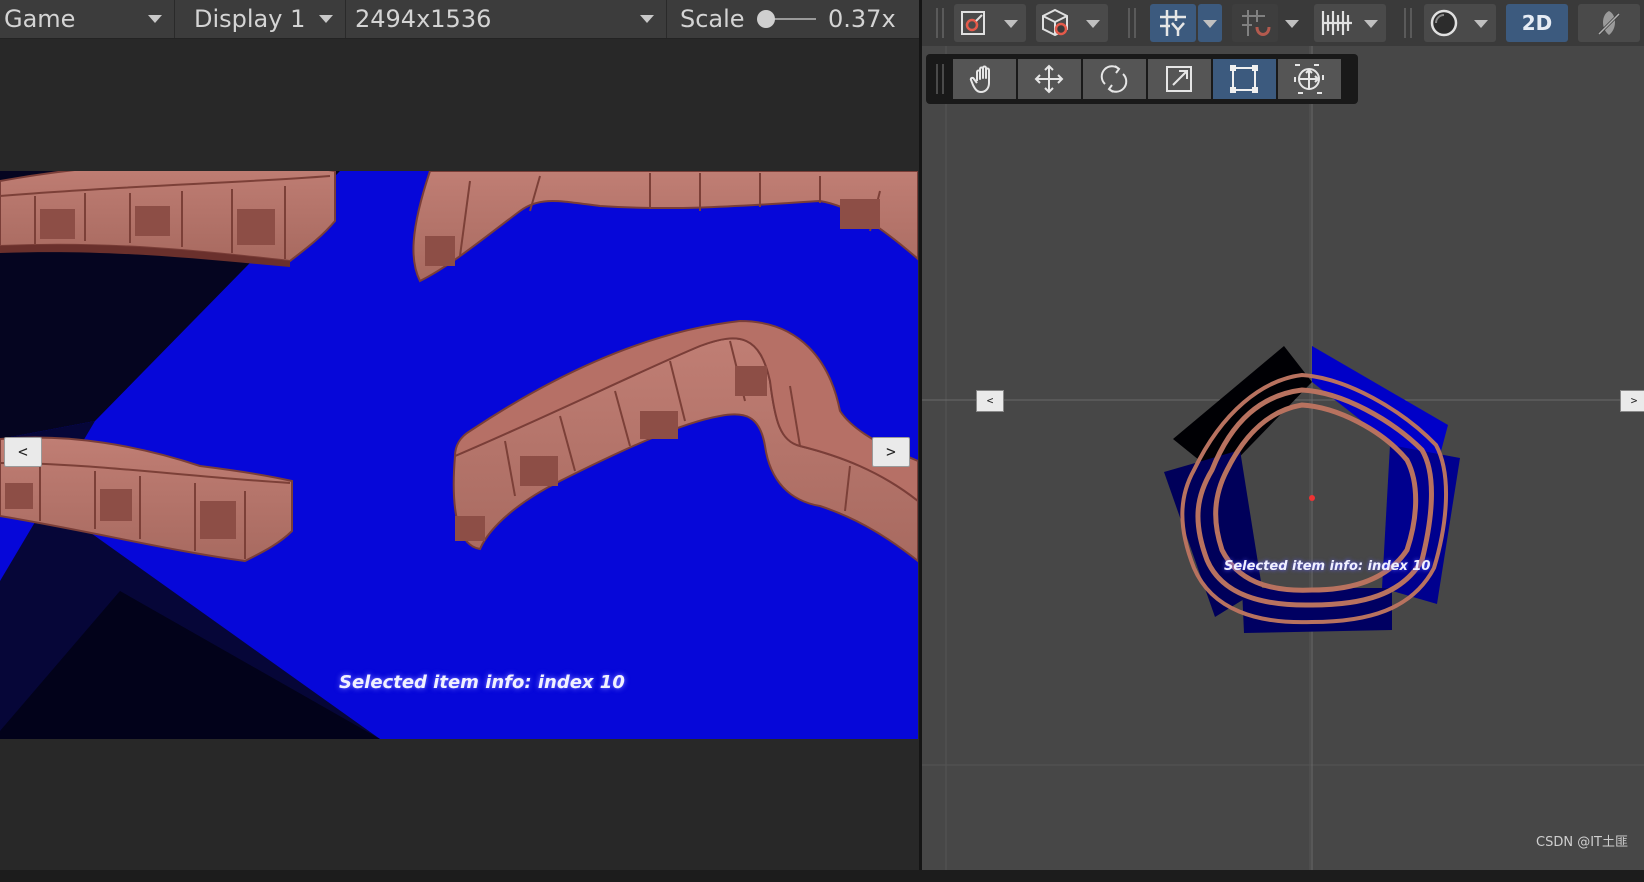 The width and height of the screenshot is (1644, 882). I want to click on game-toolbar: Game Display 1 2494x1536 Scale 0.37x, so click(459, 19).